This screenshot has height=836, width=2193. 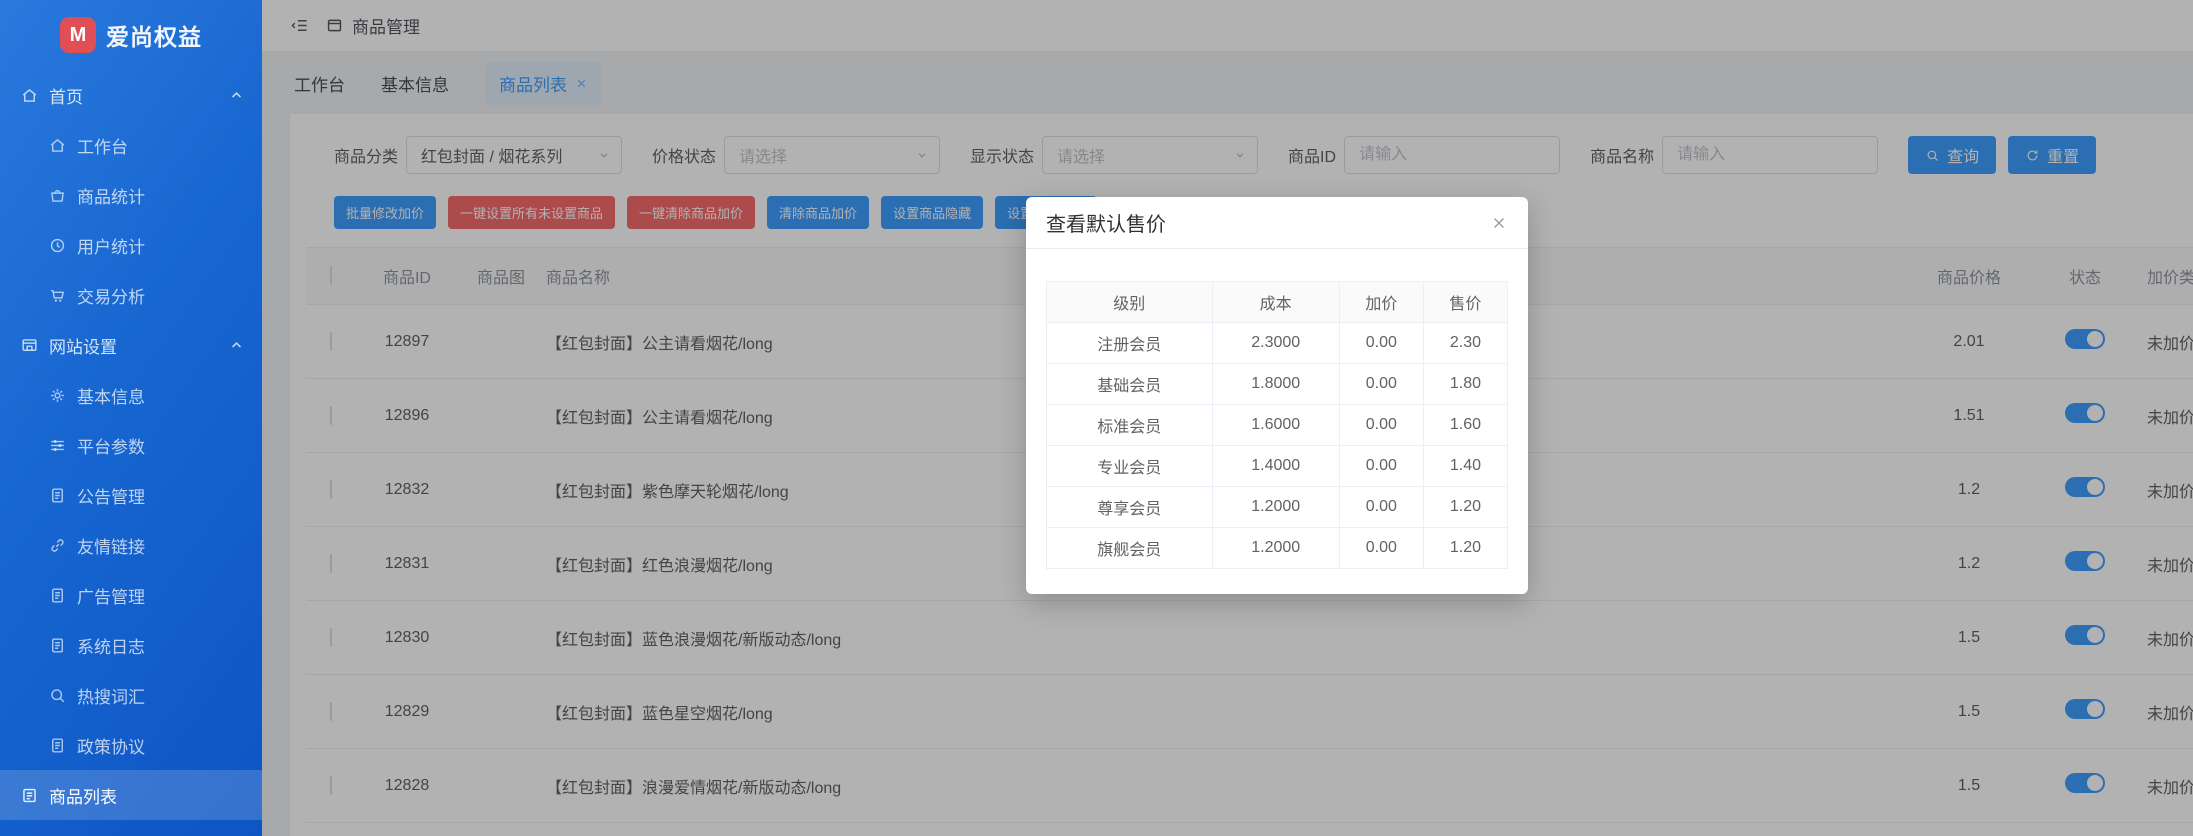 What do you see at coordinates (1277, 223) in the screenshot?
I see `modal-header: 查看默认售价` at bounding box center [1277, 223].